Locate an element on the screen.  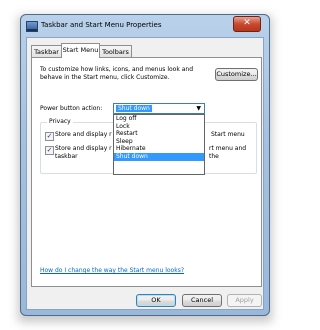
cancel-button: Cancel is located at coordinates (202, 300).